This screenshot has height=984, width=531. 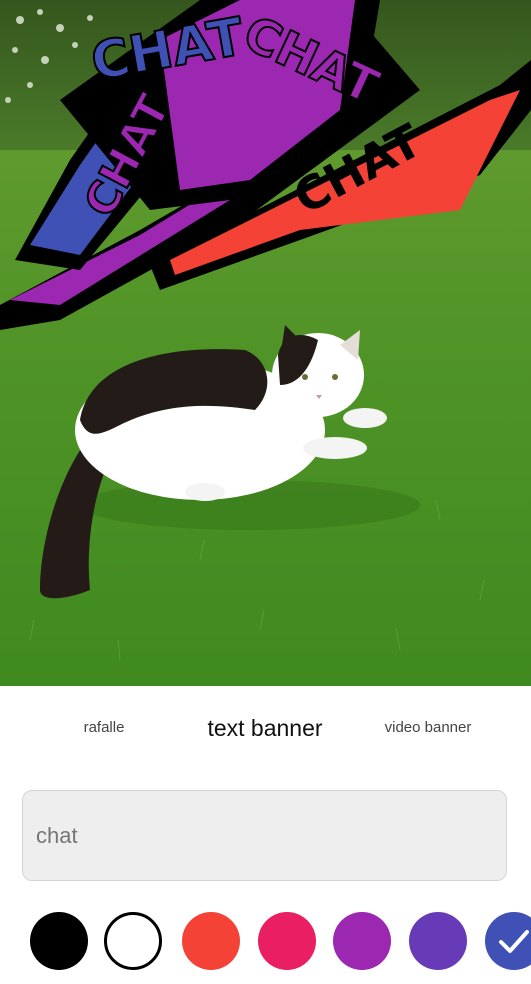 I want to click on checkmark-icon, so click(x=514, y=941).